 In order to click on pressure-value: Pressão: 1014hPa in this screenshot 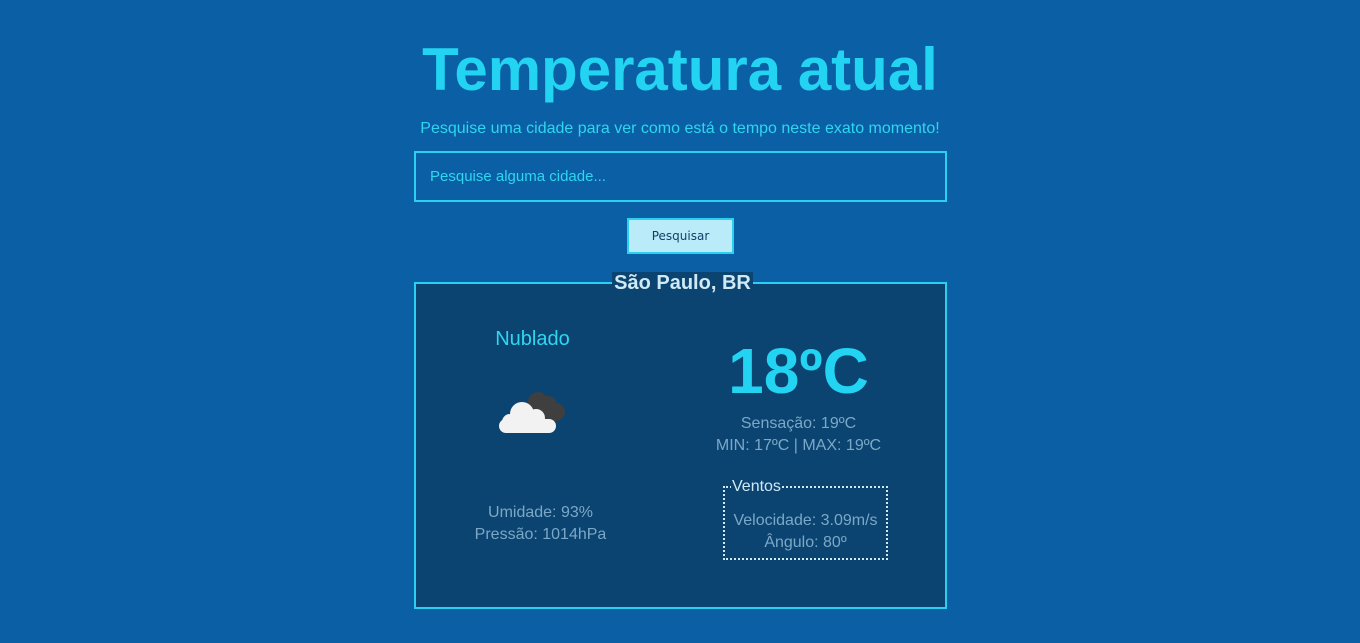, I will do `click(540, 534)`.